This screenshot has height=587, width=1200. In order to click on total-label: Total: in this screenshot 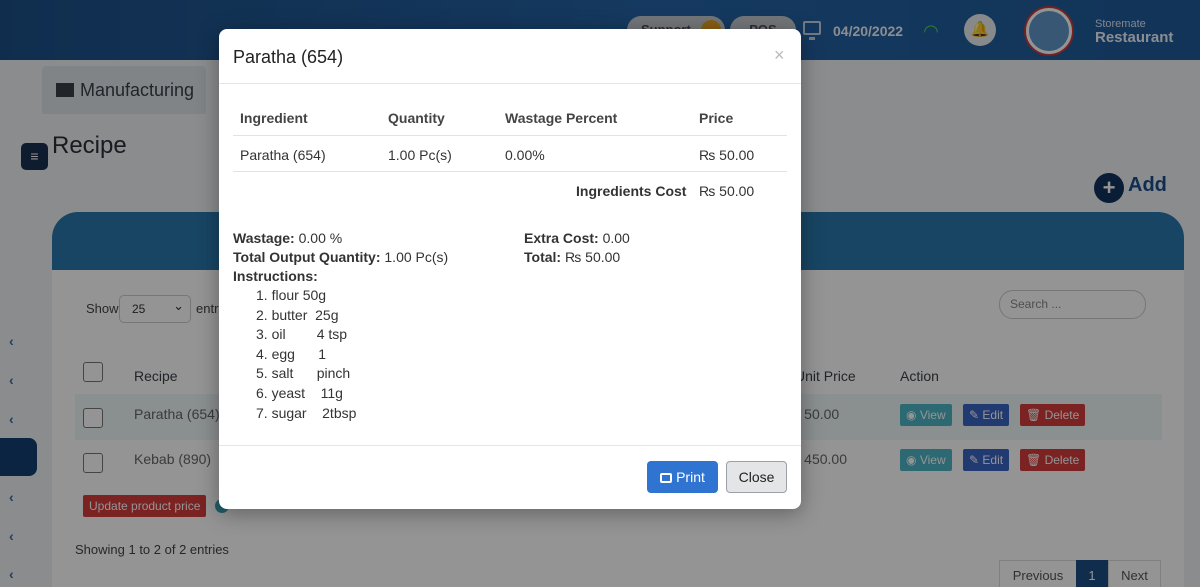, I will do `click(543, 257)`.